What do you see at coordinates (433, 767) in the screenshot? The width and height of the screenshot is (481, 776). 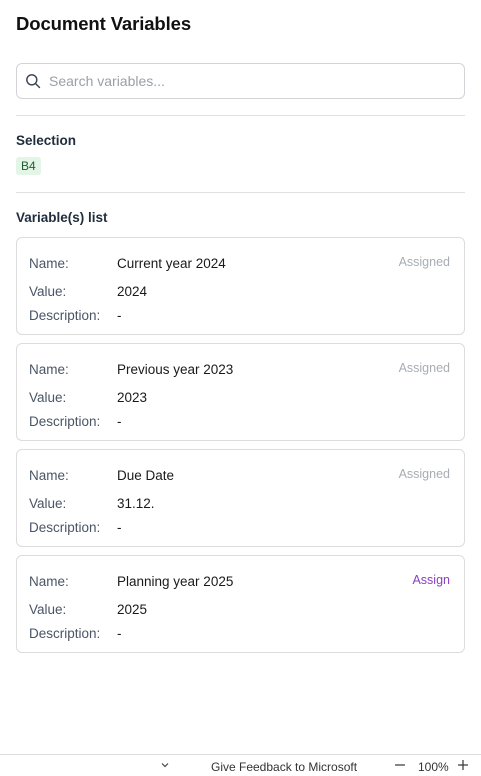 I see `zoom-level: 100%` at bounding box center [433, 767].